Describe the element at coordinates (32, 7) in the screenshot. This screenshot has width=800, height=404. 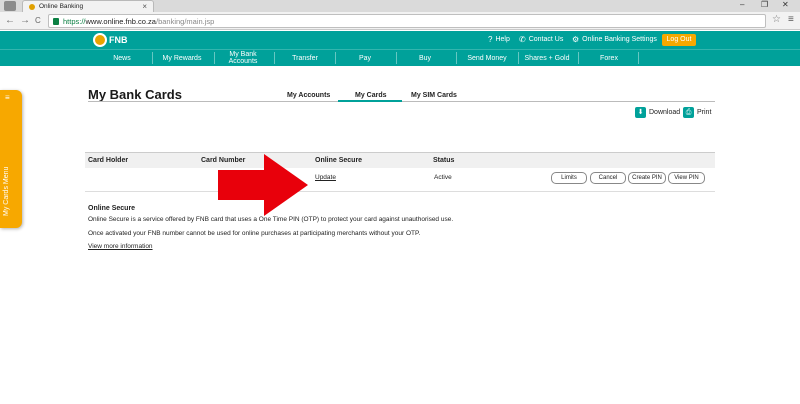
I see `fnb-favicon-icon` at that location.